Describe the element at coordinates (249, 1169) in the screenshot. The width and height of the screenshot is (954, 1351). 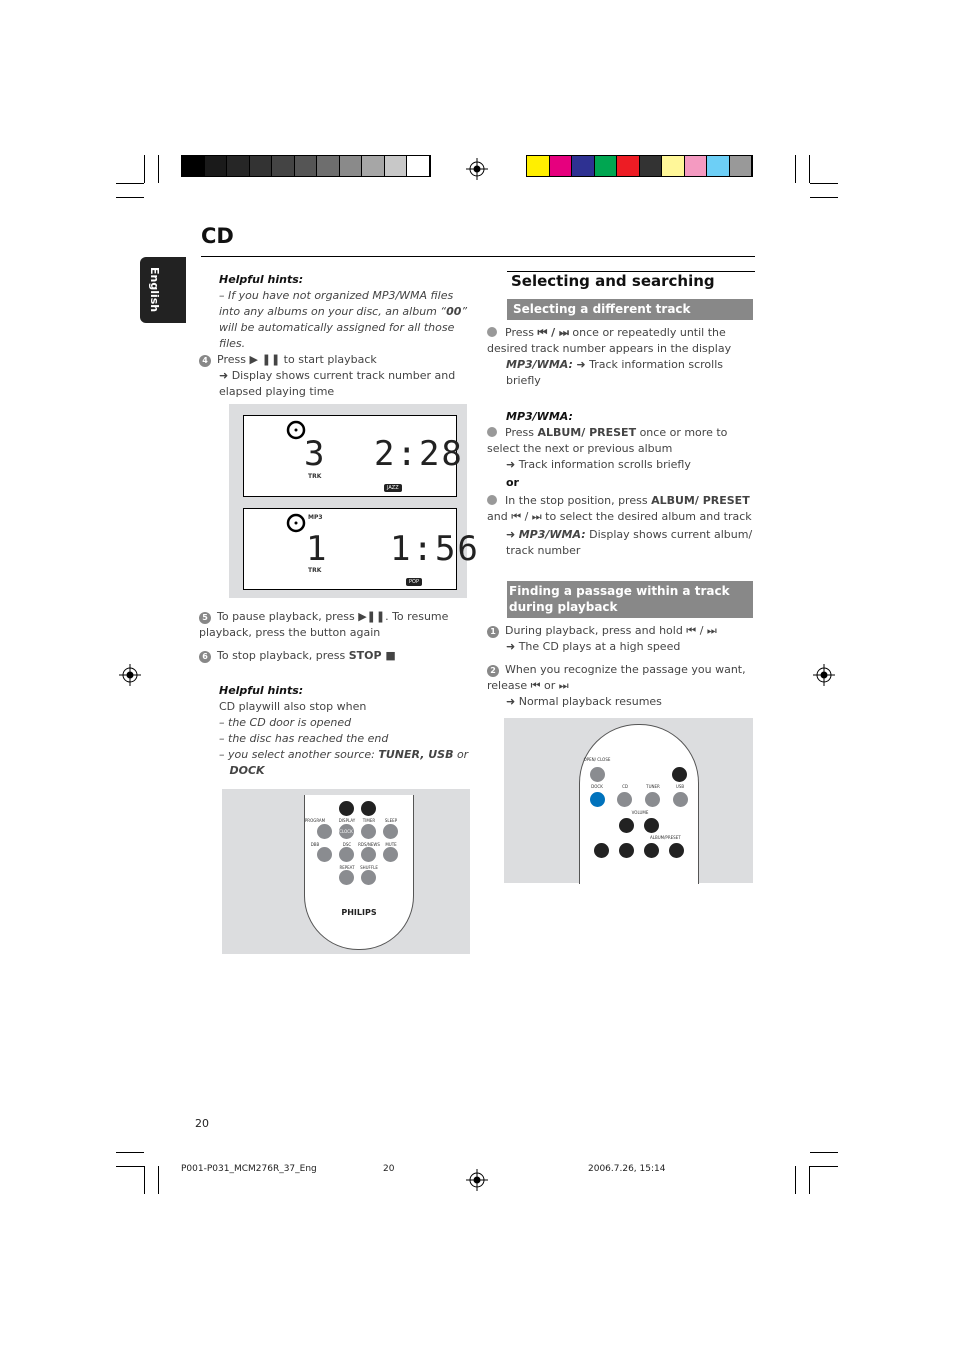
I see `footer-file: P001-P031_MCM276R_37_Eng` at that location.